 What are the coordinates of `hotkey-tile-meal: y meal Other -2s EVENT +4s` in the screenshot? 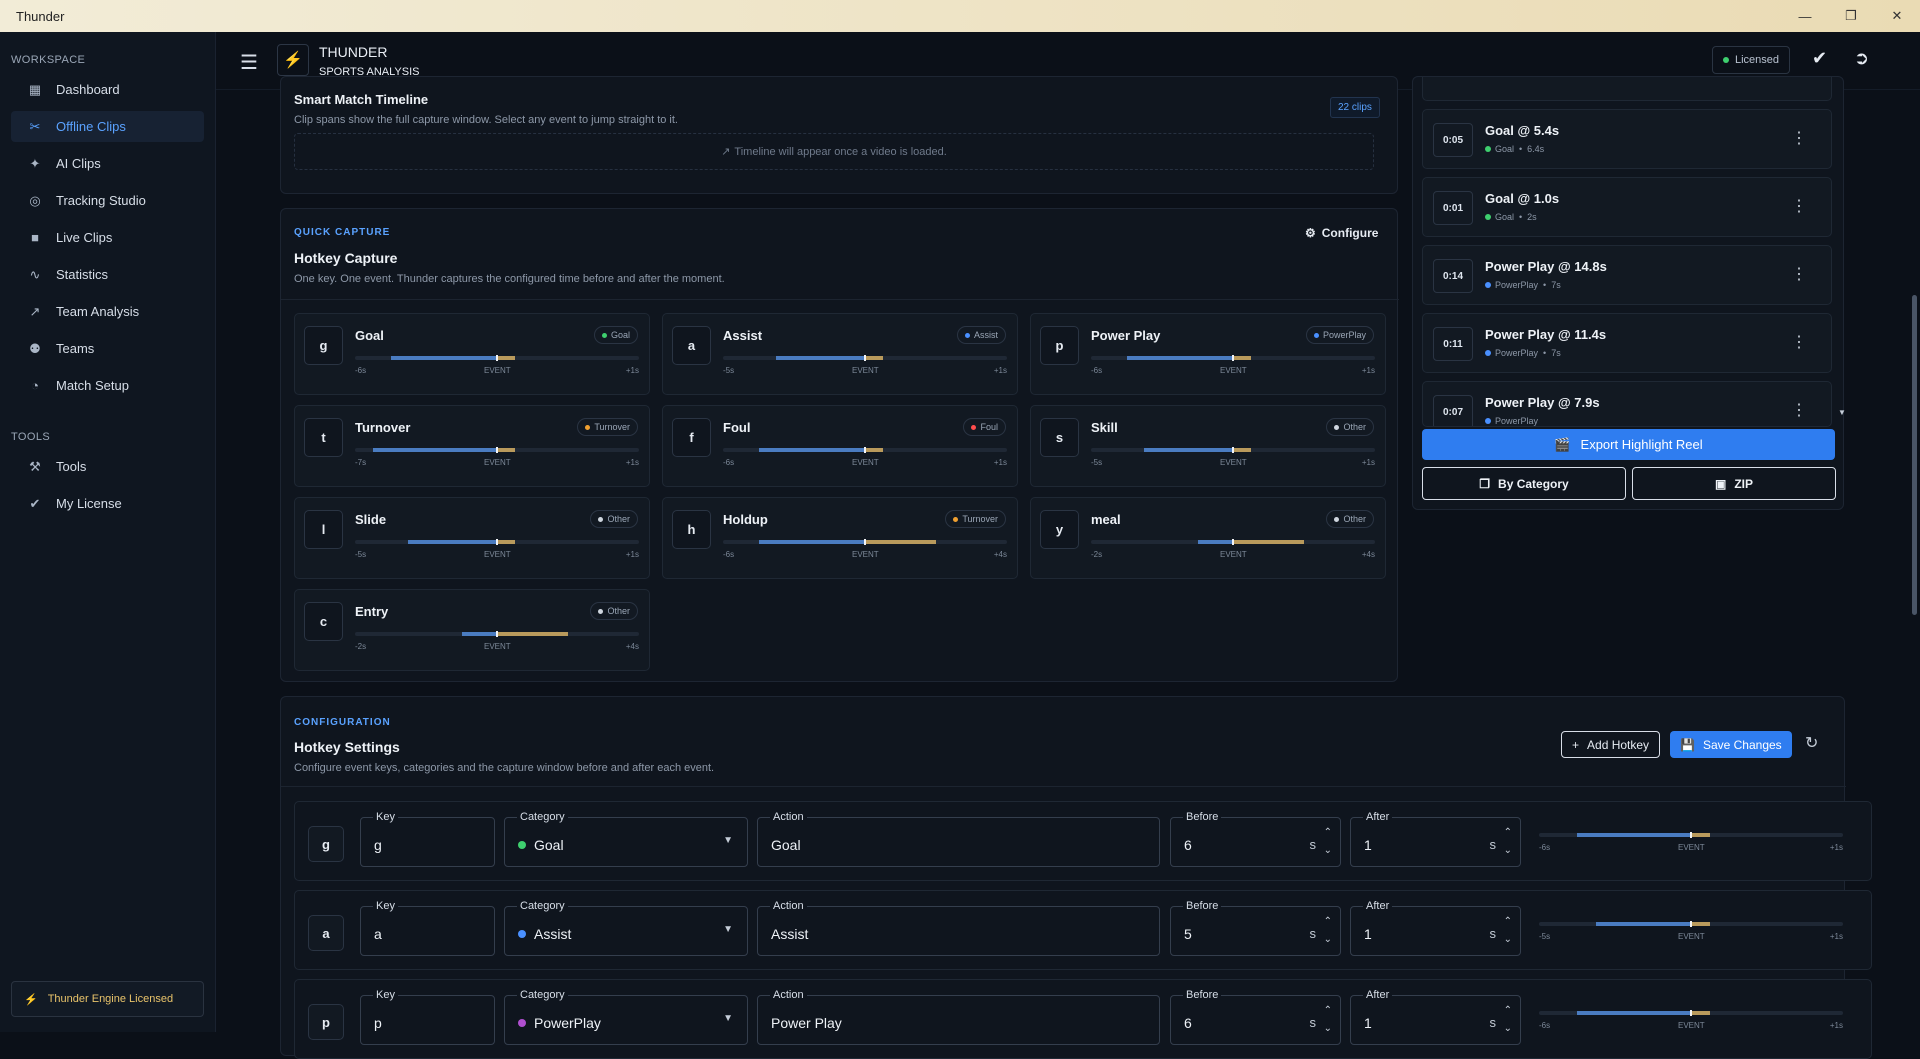 It's located at (1208, 538).